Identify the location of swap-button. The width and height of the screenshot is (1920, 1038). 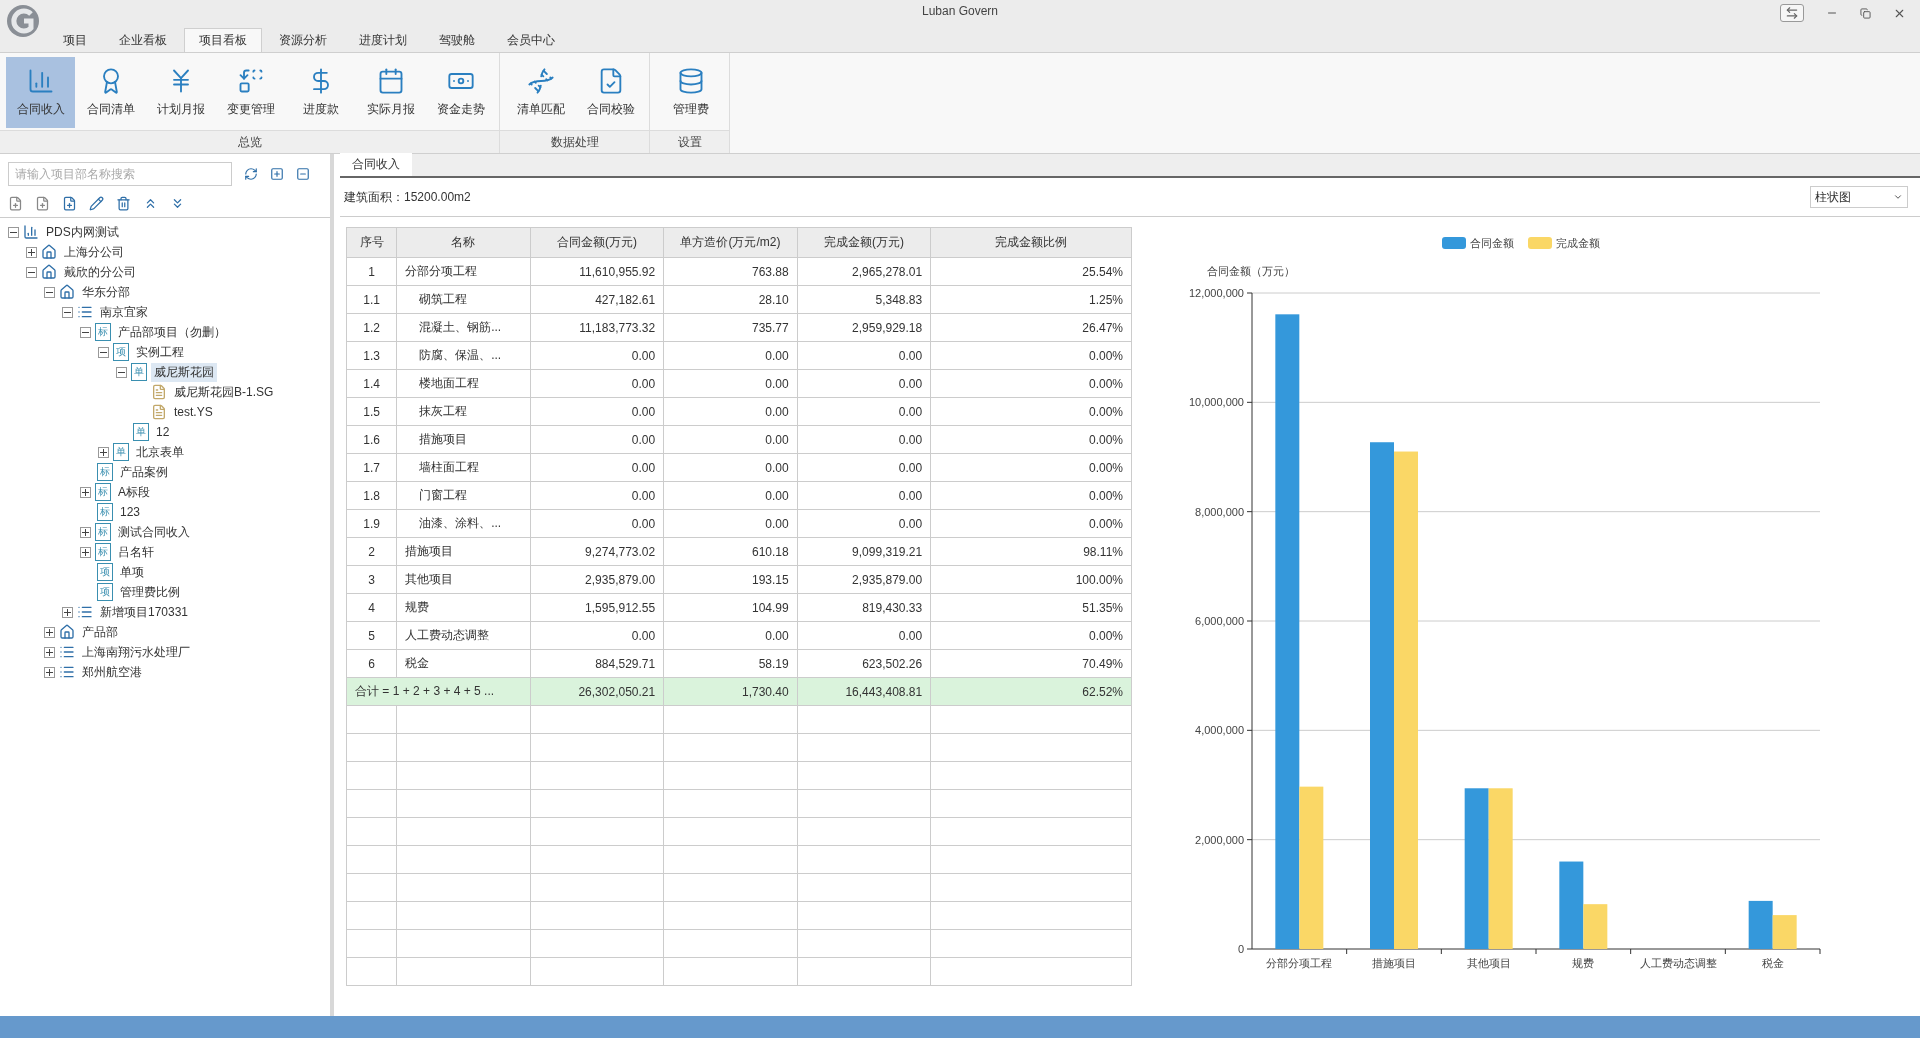
(1792, 13).